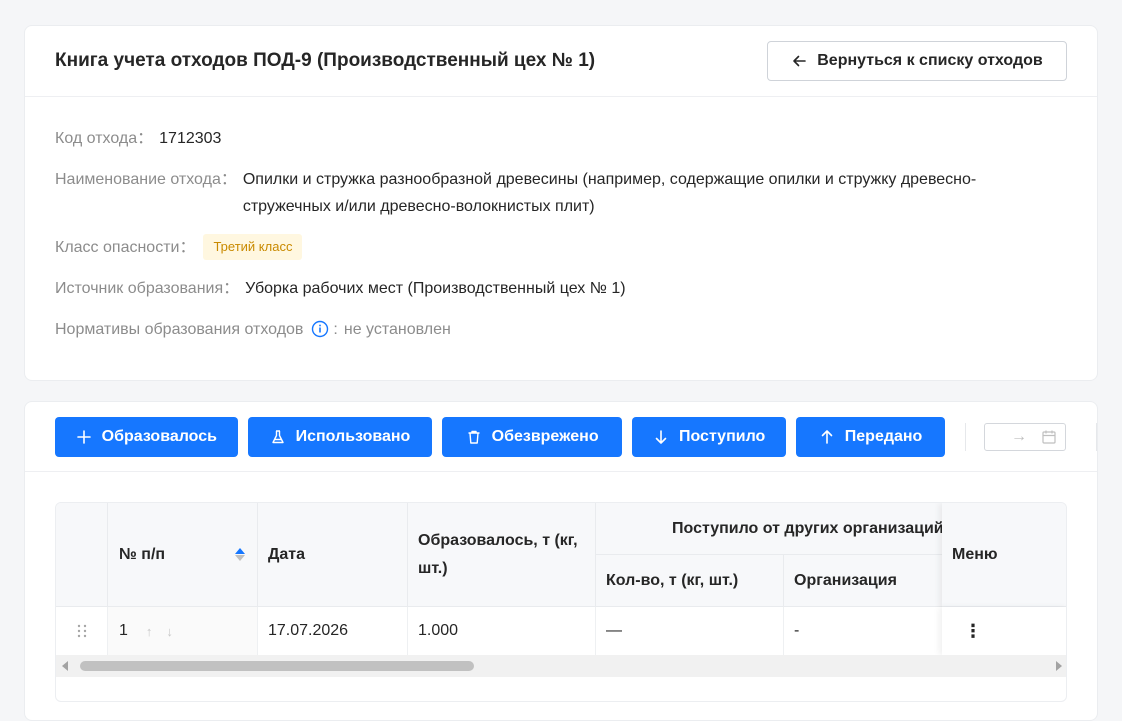 The width and height of the screenshot is (1122, 721). I want to click on column-header-label: Кол-во, т (кг, шт.), so click(672, 580).